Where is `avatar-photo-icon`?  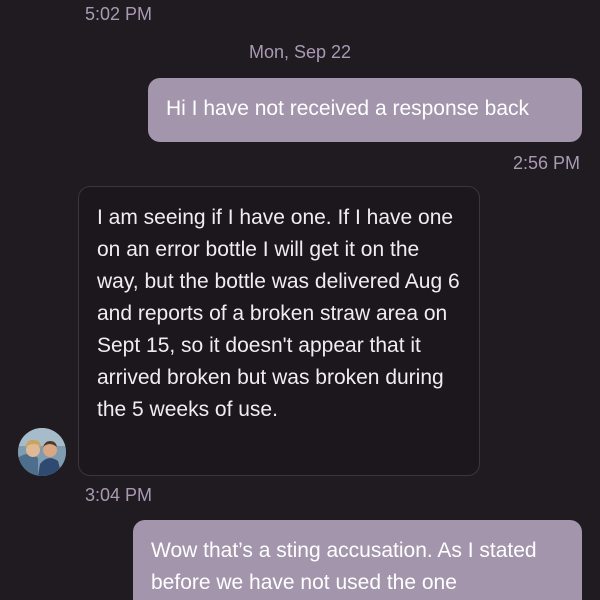 avatar-photo-icon is located at coordinates (42, 452).